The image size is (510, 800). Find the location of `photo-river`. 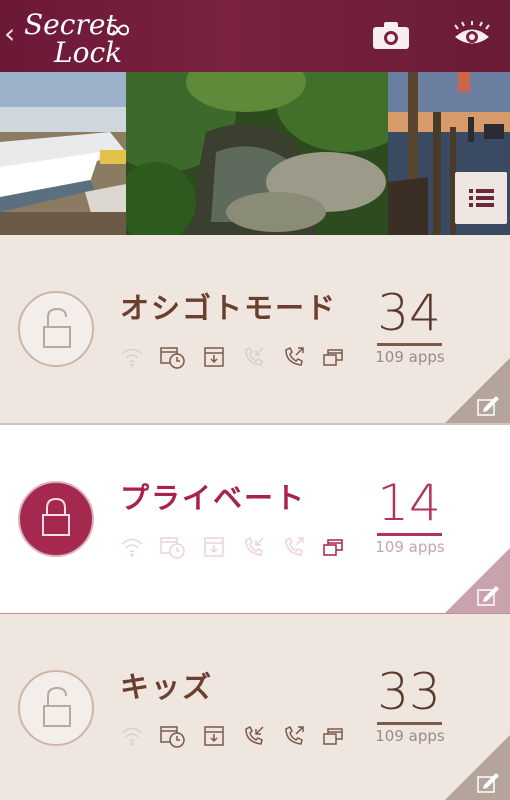

photo-river is located at coordinates (257, 153).